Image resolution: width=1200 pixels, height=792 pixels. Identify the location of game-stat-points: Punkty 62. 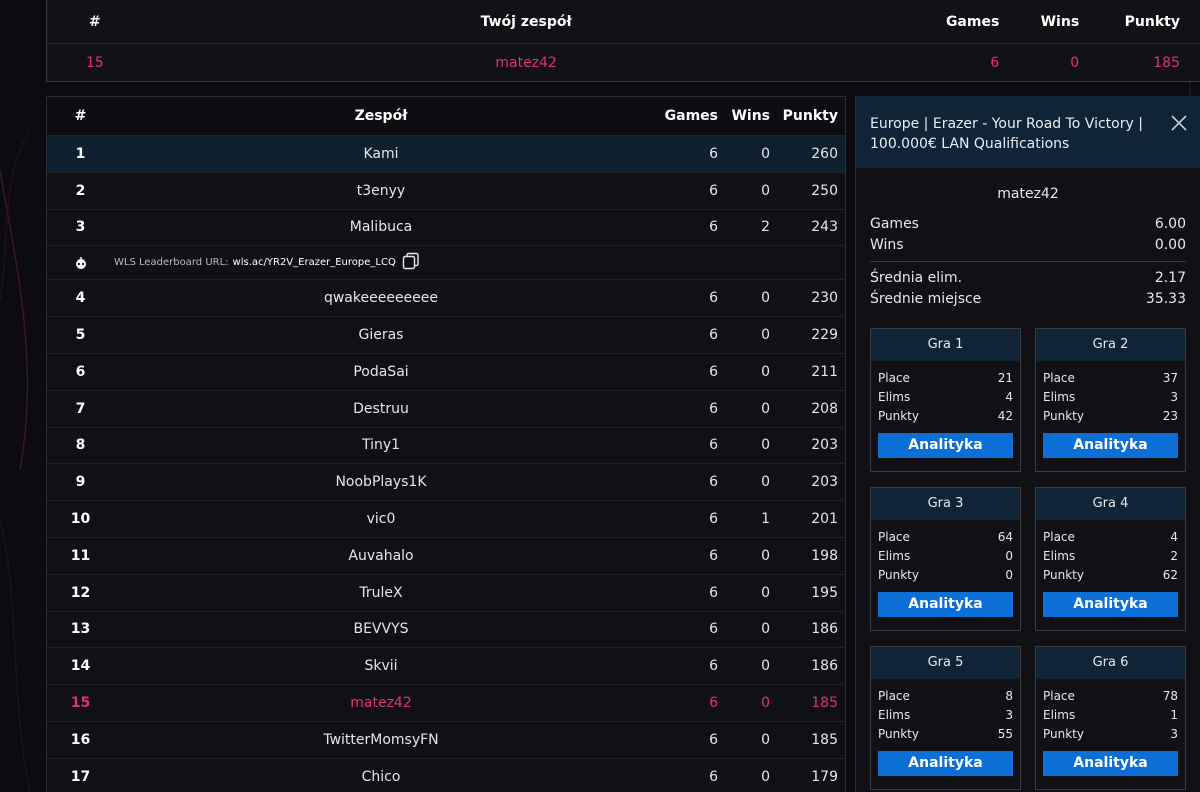
(1110, 575).